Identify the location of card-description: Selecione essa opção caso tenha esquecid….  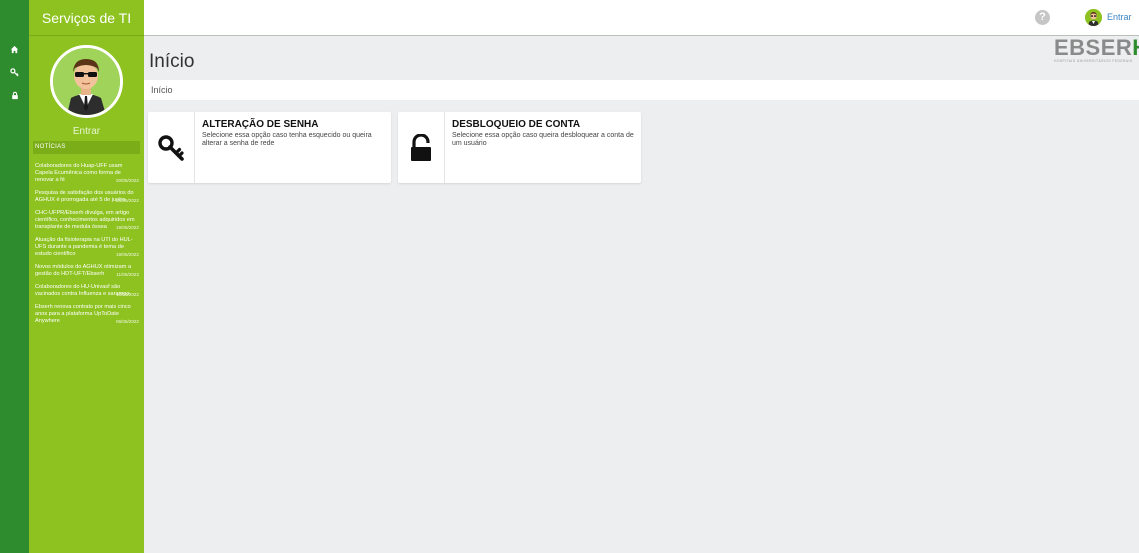
(287, 139).